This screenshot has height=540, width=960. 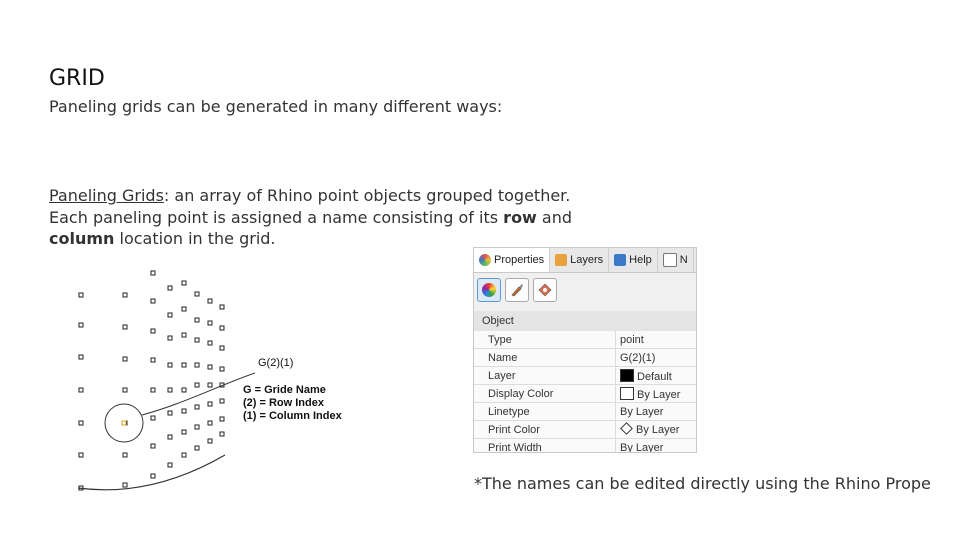 What do you see at coordinates (124, 423) in the screenshot?
I see `selected-grid-point` at bounding box center [124, 423].